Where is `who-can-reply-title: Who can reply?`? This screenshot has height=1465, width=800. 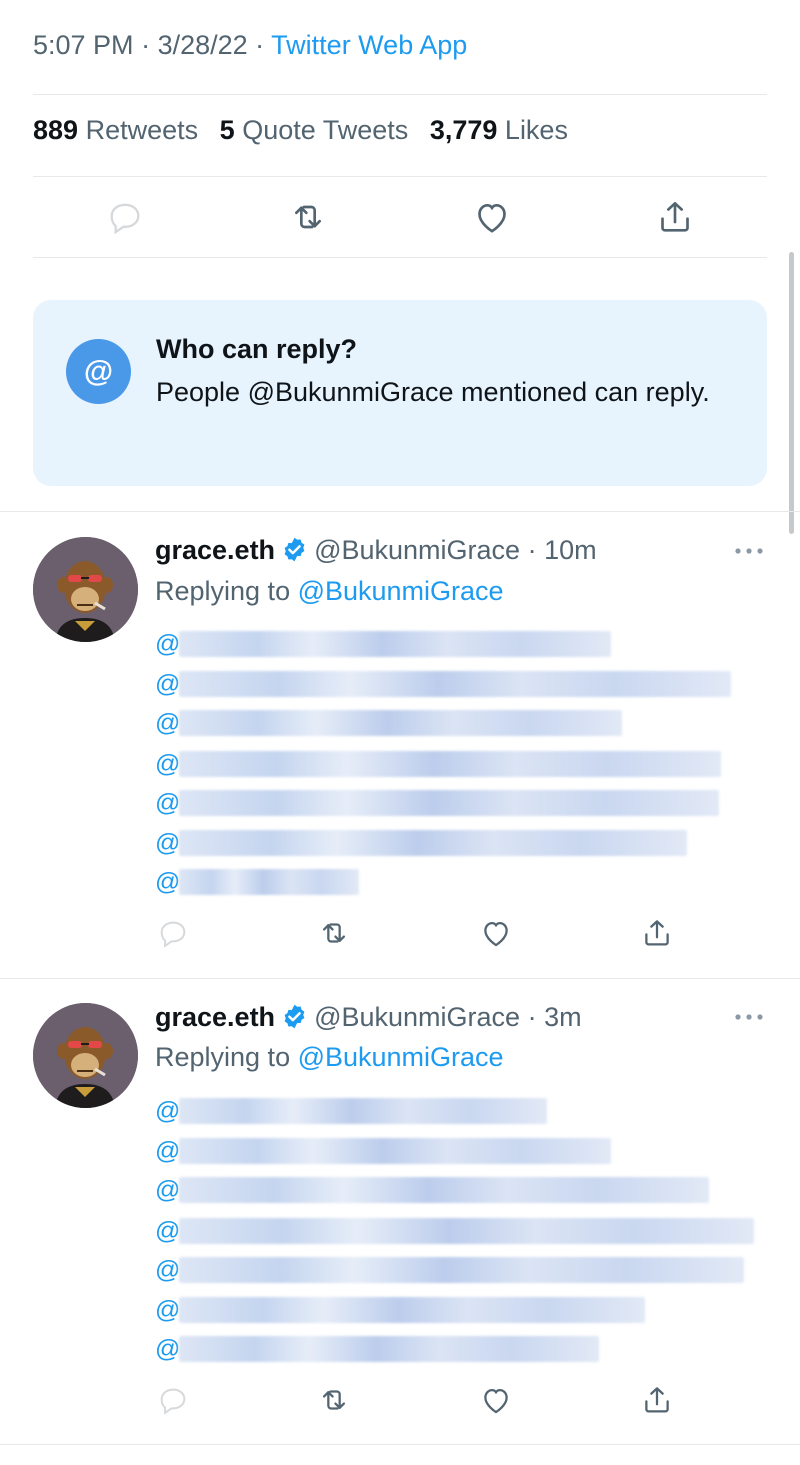
who-can-reply-title: Who can reply? is located at coordinates (257, 349).